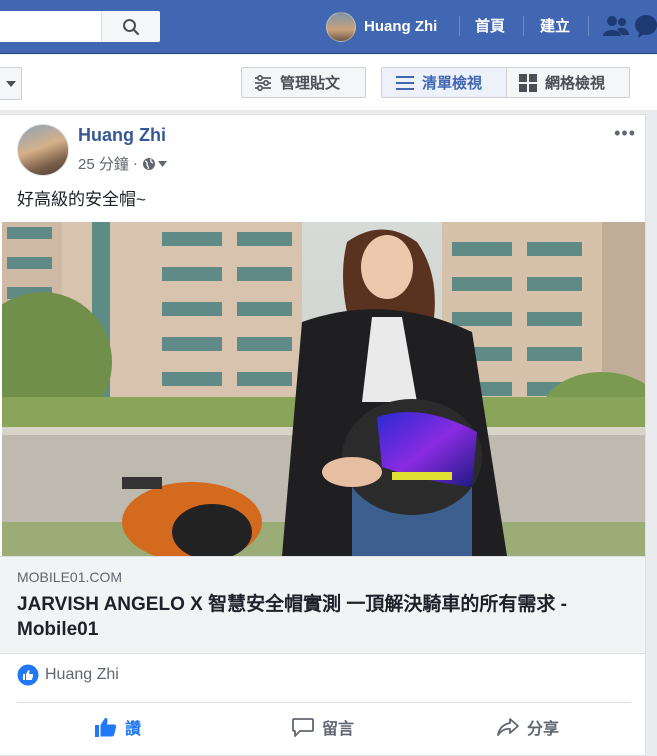  I want to click on list-icon, so click(405, 82).